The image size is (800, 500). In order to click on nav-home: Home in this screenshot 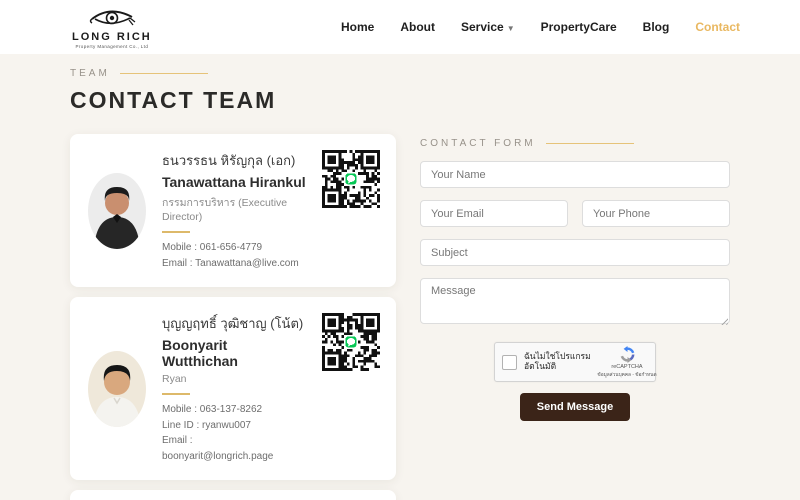, I will do `click(357, 27)`.